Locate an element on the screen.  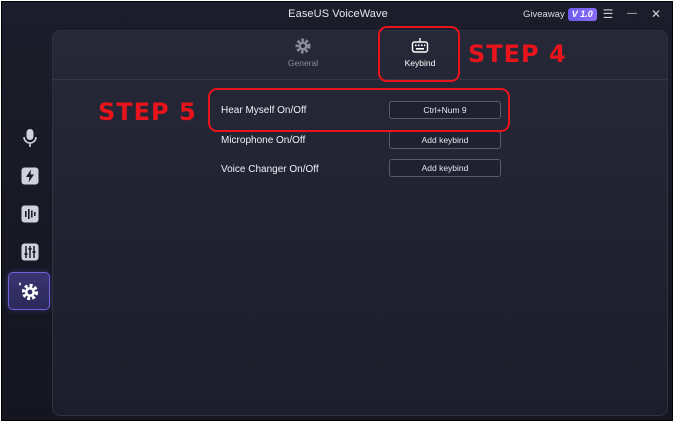
gear-icon is located at coordinates (303, 46).